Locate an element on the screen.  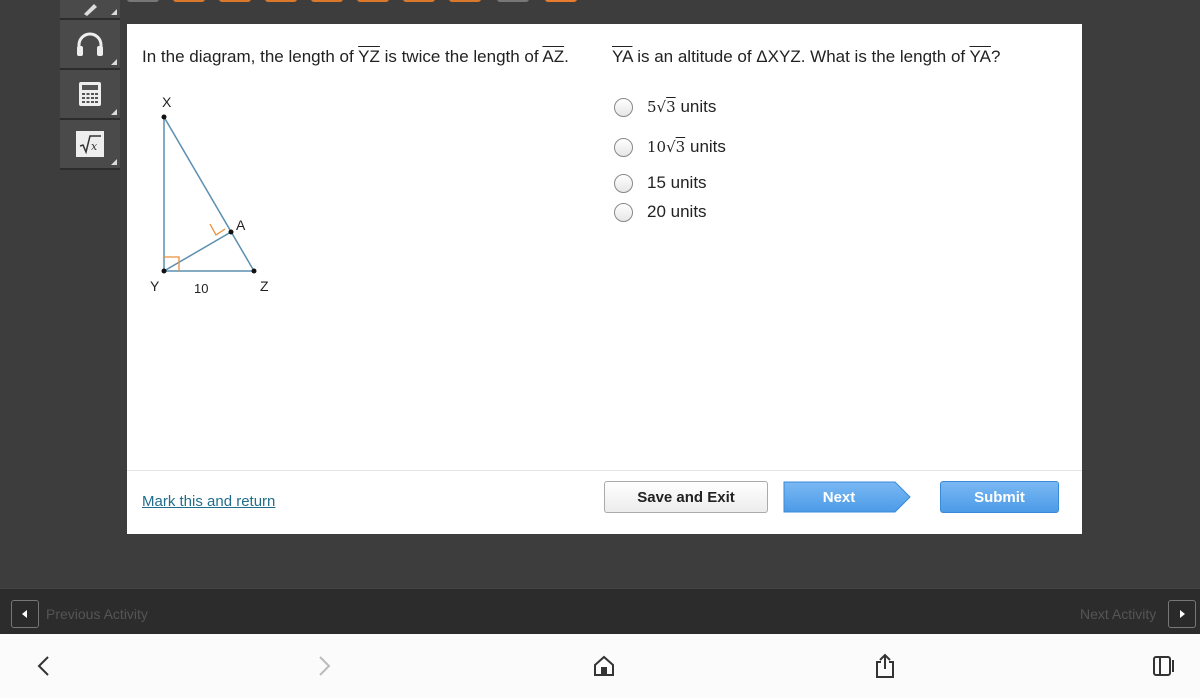
top-strip is located at coordinates (600, 5).